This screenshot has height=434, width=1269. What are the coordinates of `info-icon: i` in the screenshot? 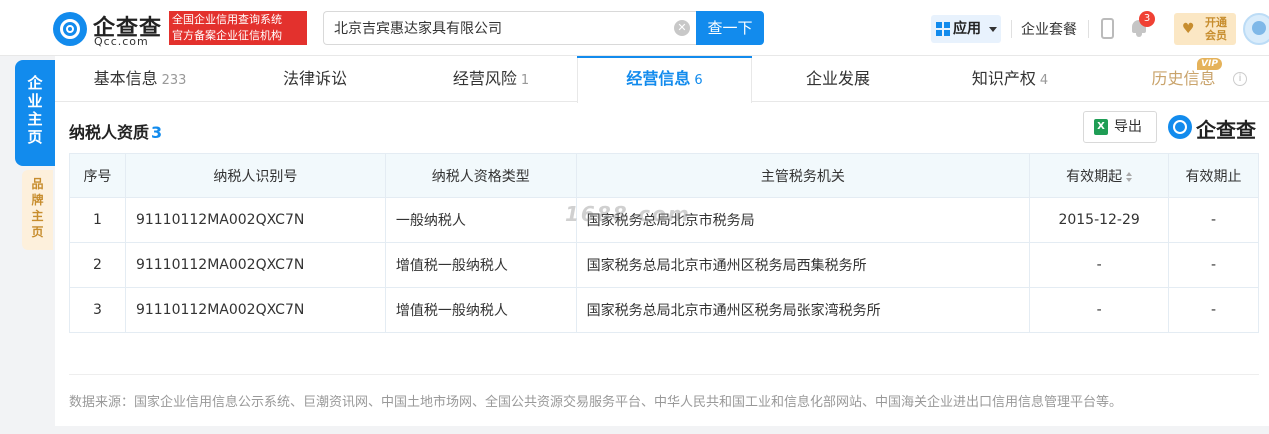 It's located at (1240, 79).